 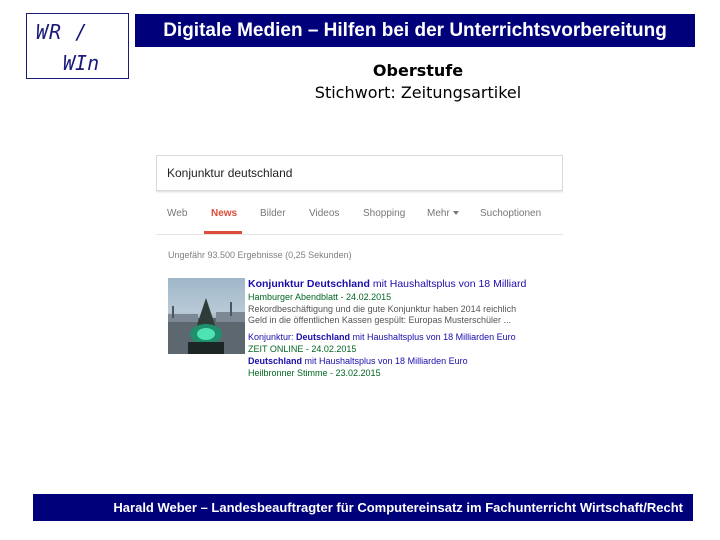 I want to click on result-2-source: ZEIT ONLINE - 24.02.2015, so click(x=302, y=349).